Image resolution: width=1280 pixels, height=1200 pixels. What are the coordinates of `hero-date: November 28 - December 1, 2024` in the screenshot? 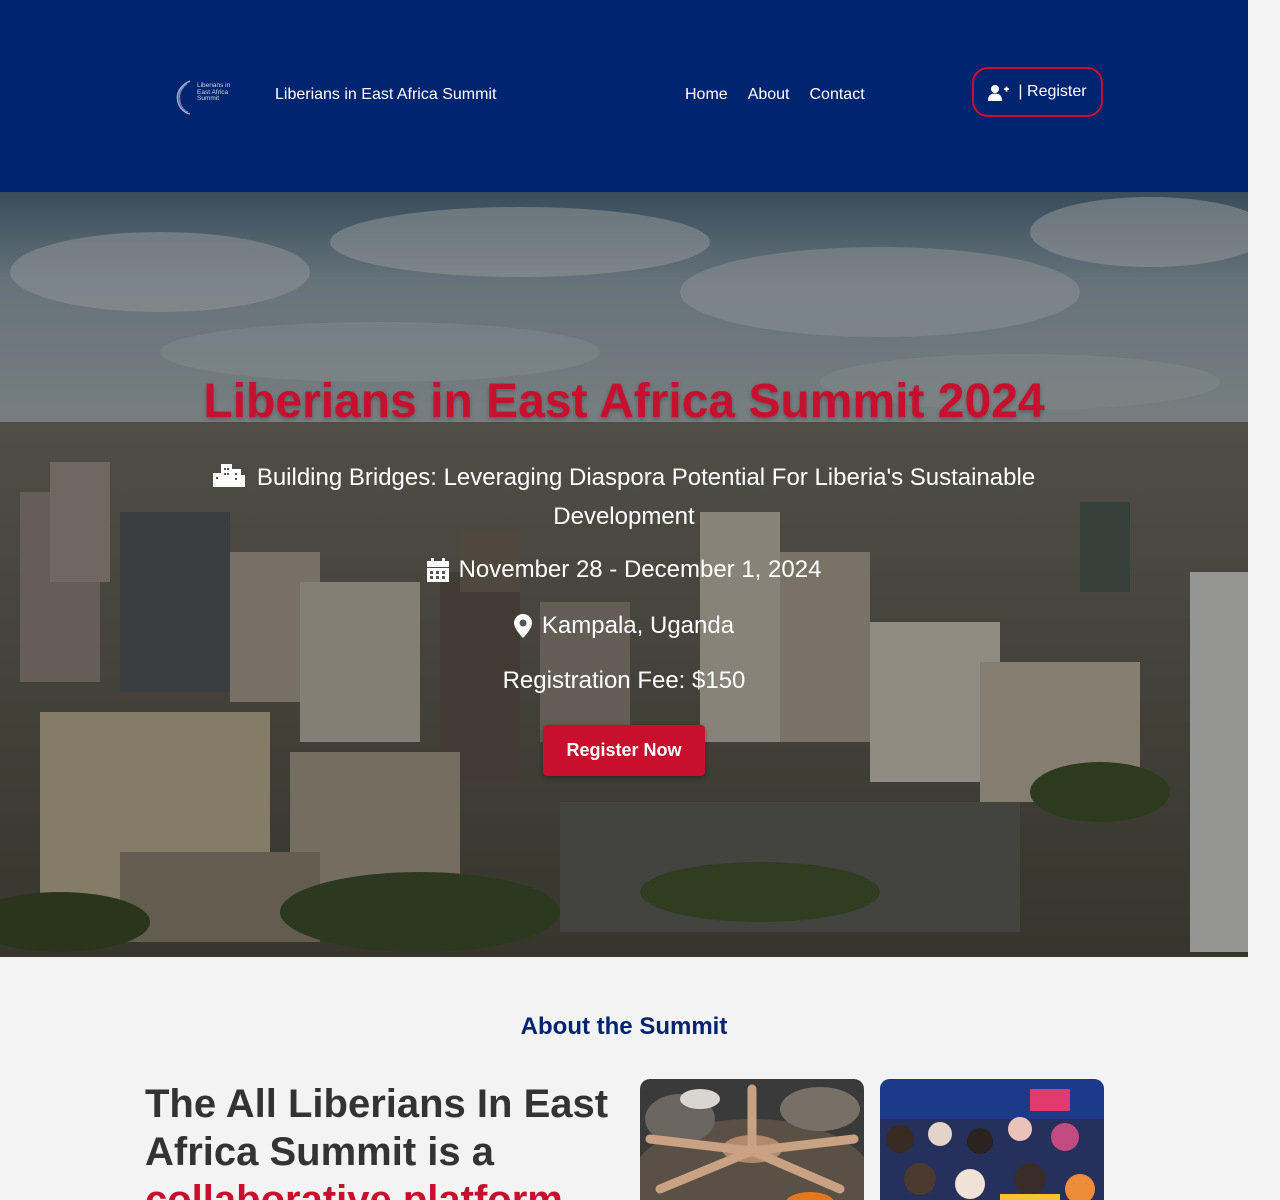 It's located at (624, 570).